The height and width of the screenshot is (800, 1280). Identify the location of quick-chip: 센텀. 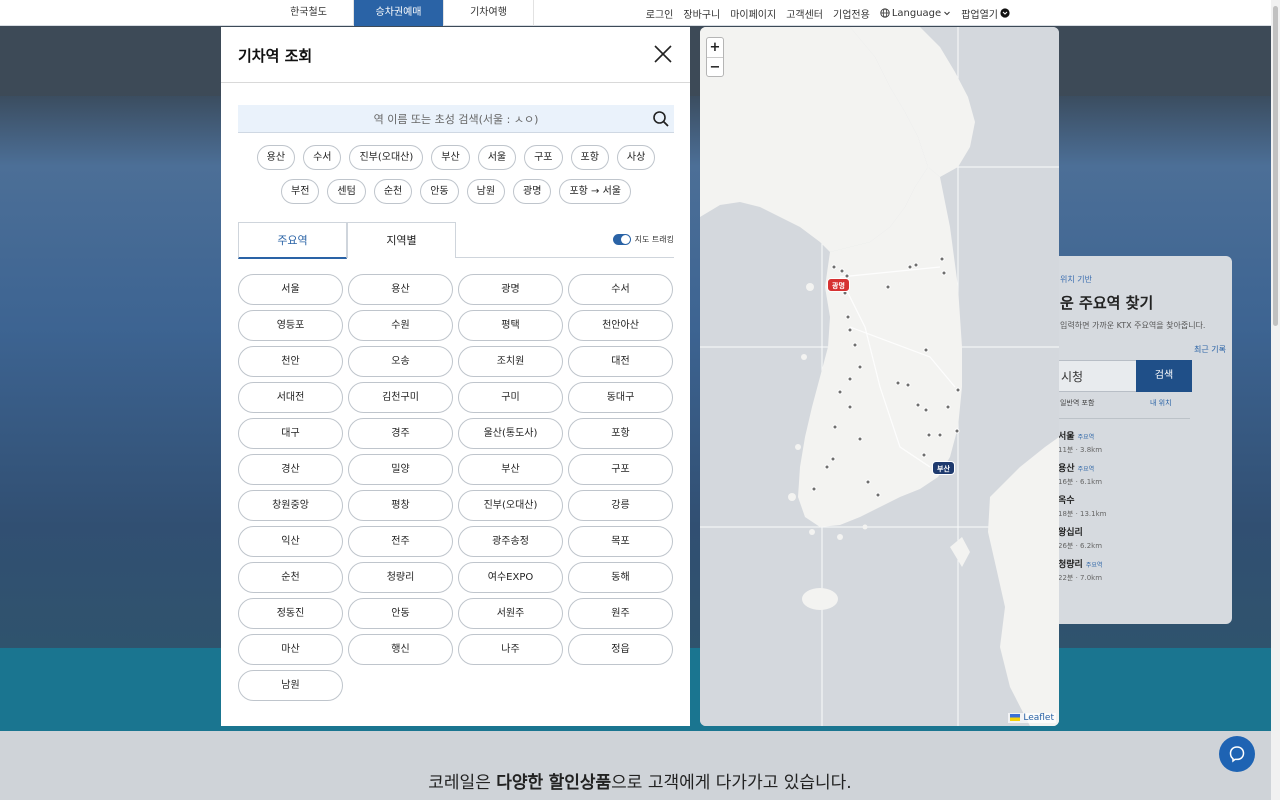
(346, 191).